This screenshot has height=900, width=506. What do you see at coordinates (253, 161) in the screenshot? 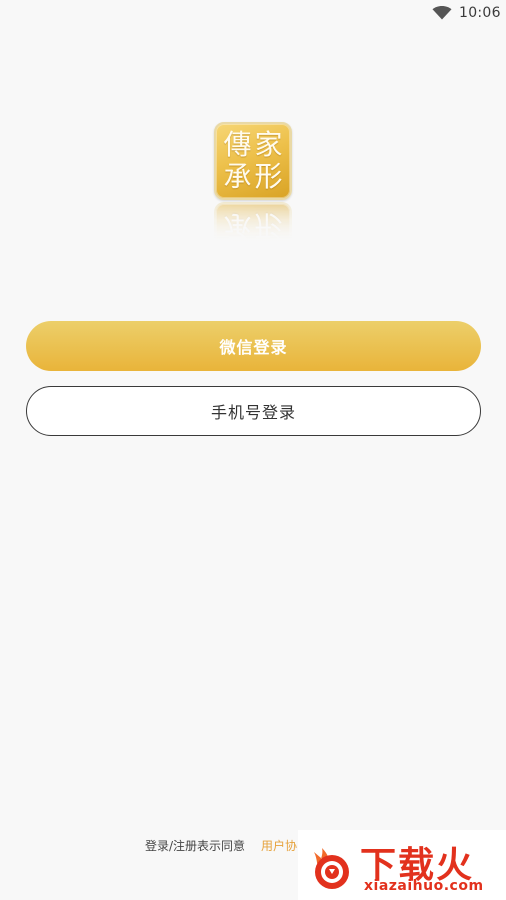
I see `logo-tile: 傳 家 承 形` at bounding box center [253, 161].